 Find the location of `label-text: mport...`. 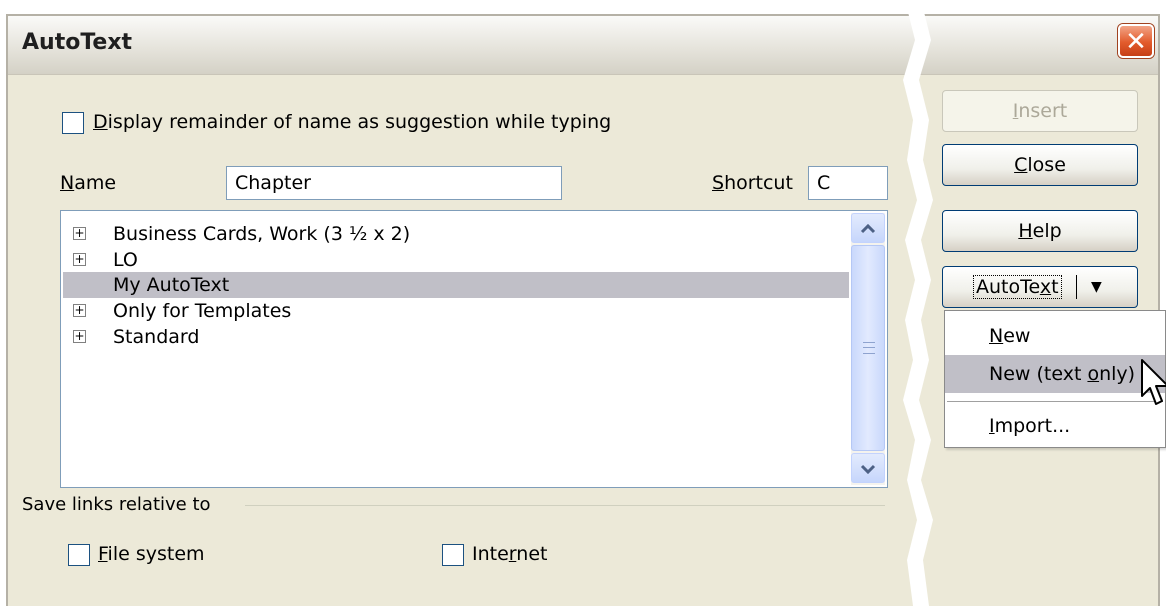

label-text: mport... is located at coordinates (1032, 426).